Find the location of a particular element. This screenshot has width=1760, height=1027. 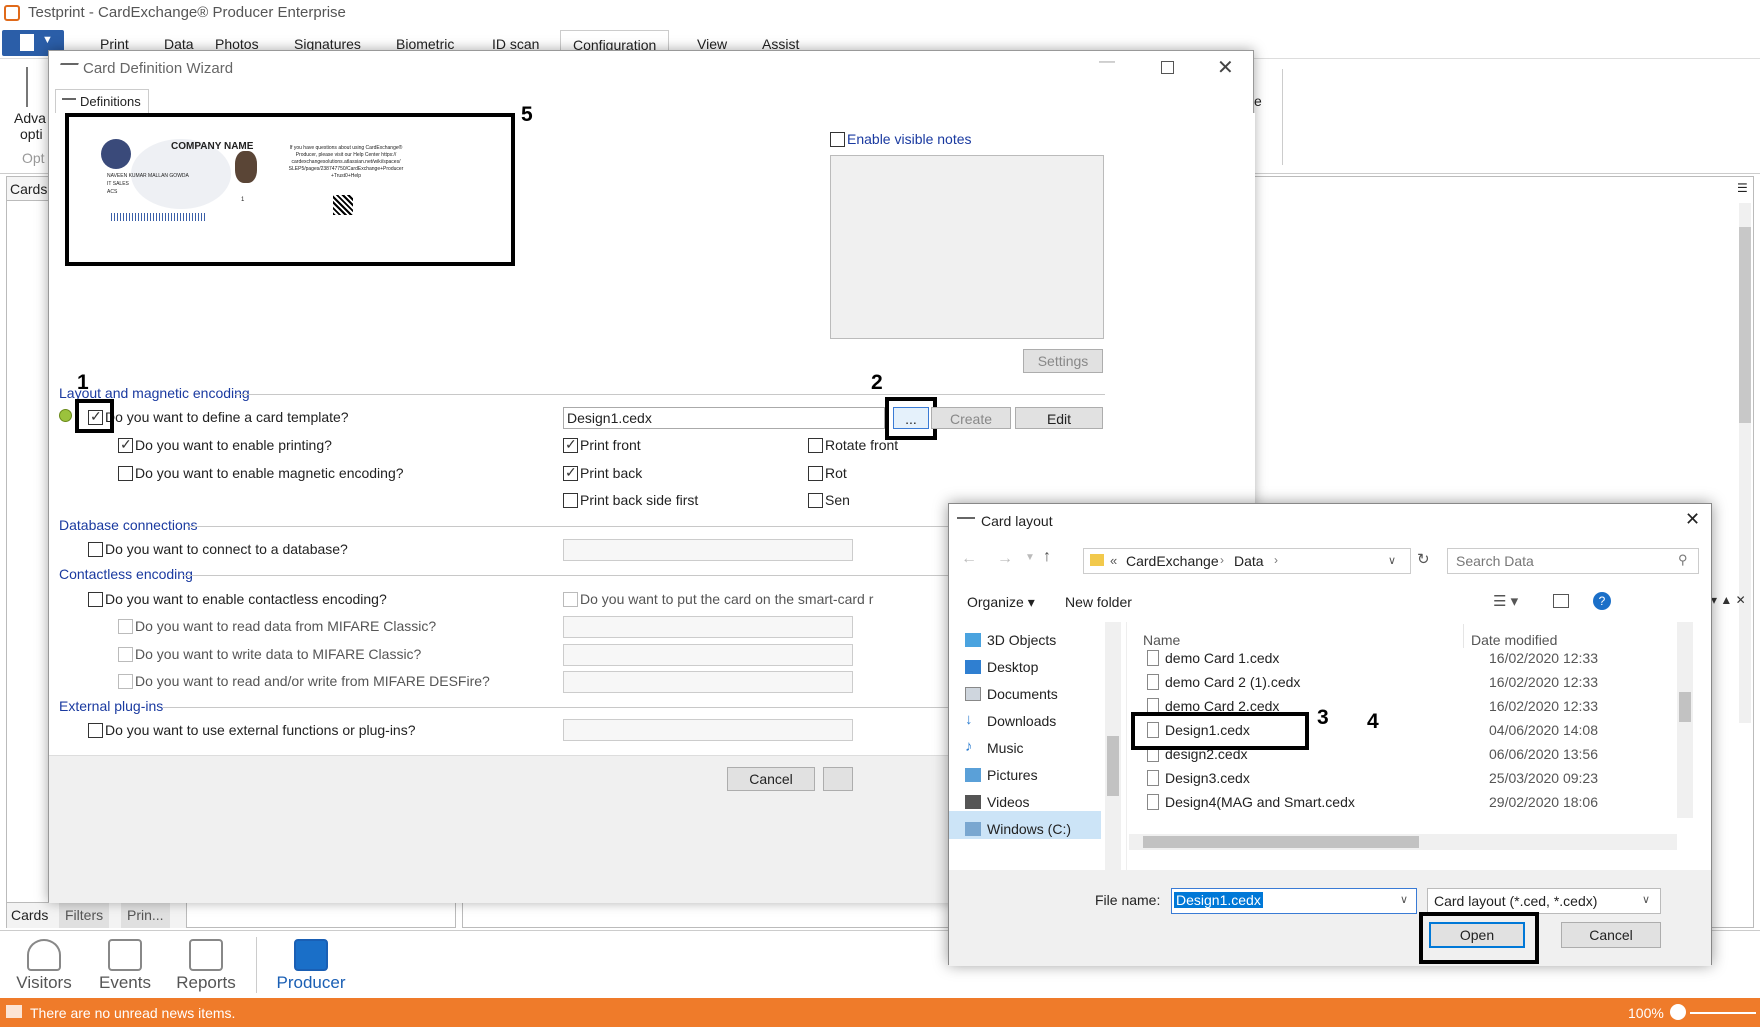

new-folder-button: New folder is located at coordinates (1098, 602).